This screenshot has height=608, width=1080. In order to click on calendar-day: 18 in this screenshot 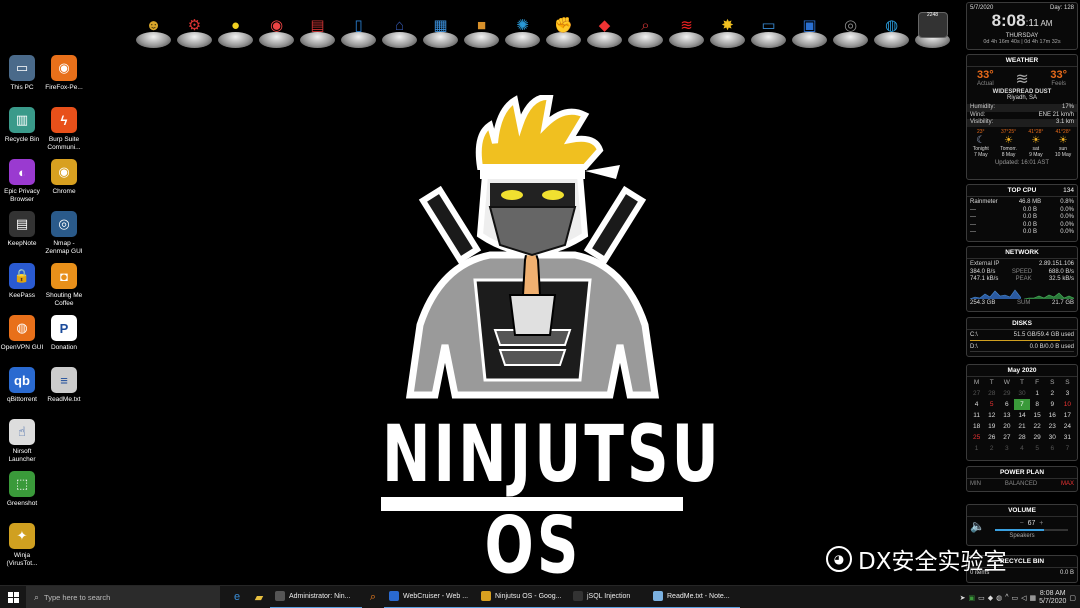, I will do `click(976, 426)`.